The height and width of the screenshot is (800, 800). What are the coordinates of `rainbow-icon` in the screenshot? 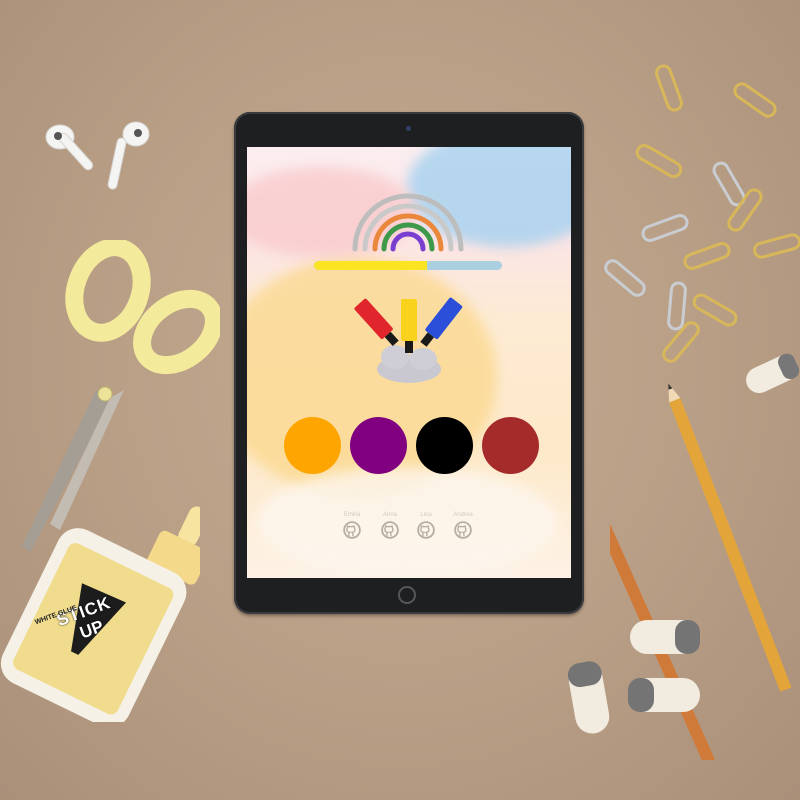 It's located at (408, 222).